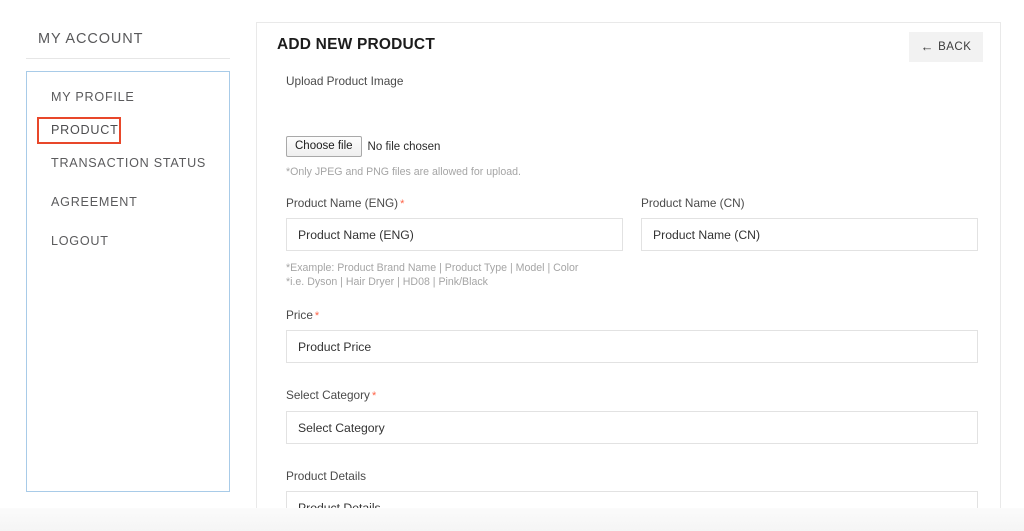 This screenshot has height=531, width=1024. What do you see at coordinates (632, 427) in the screenshot?
I see `select-category-input` at bounding box center [632, 427].